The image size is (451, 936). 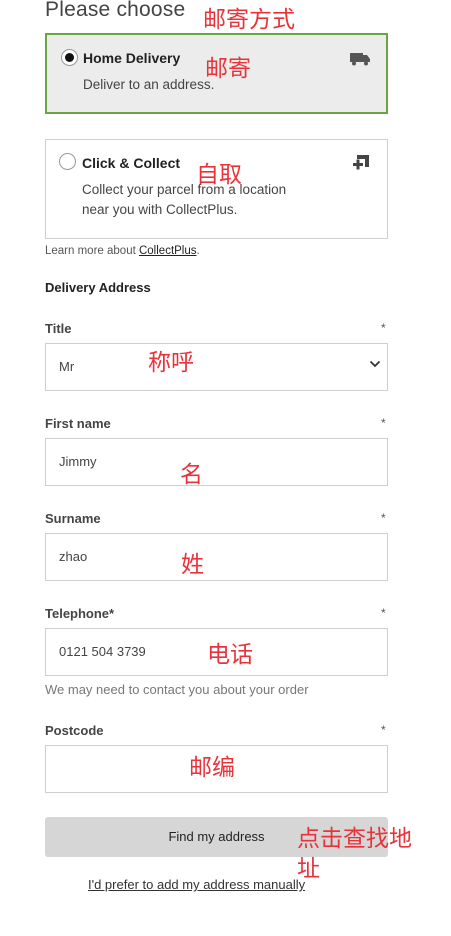 What do you see at coordinates (171, 363) in the screenshot?
I see `annotation-title: 称呼` at bounding box center [171, 363].